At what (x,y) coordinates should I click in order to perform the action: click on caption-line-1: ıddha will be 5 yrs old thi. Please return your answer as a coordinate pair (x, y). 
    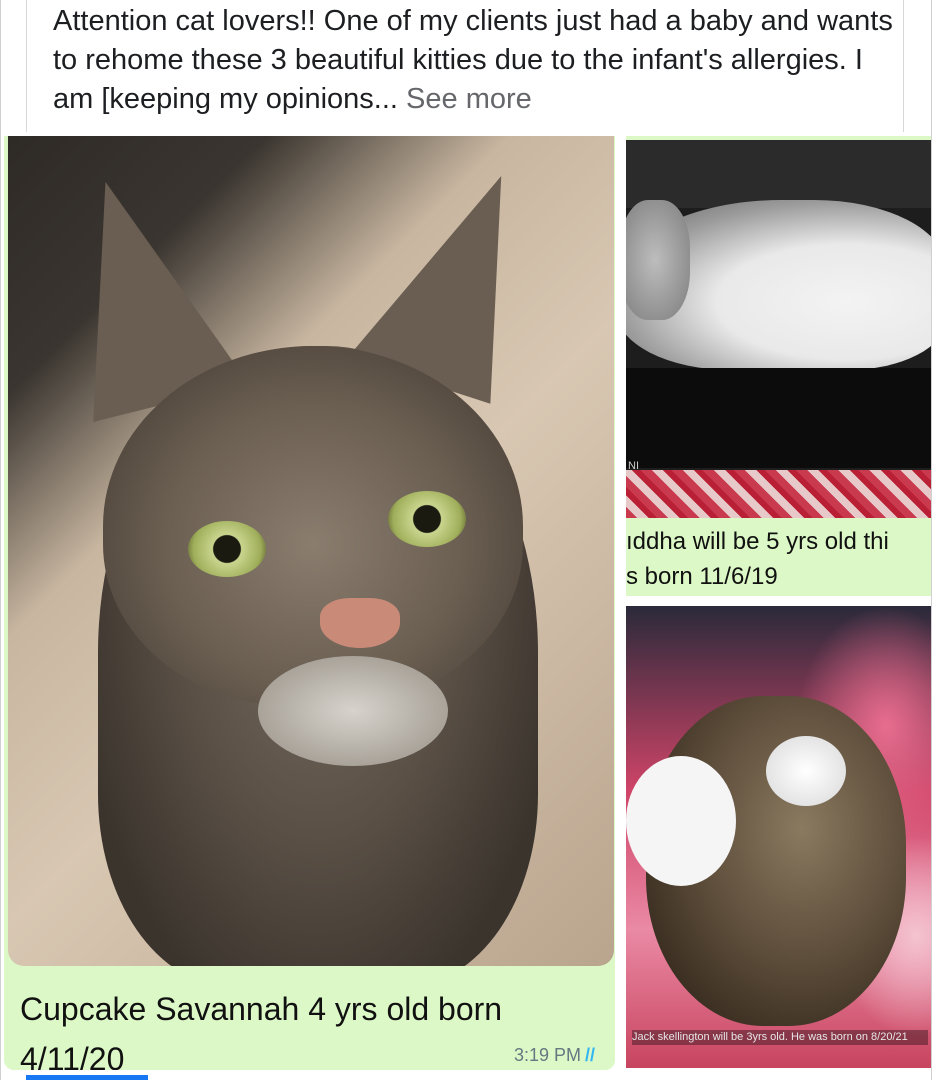
    Looking at the image, I should click on (757, 541).